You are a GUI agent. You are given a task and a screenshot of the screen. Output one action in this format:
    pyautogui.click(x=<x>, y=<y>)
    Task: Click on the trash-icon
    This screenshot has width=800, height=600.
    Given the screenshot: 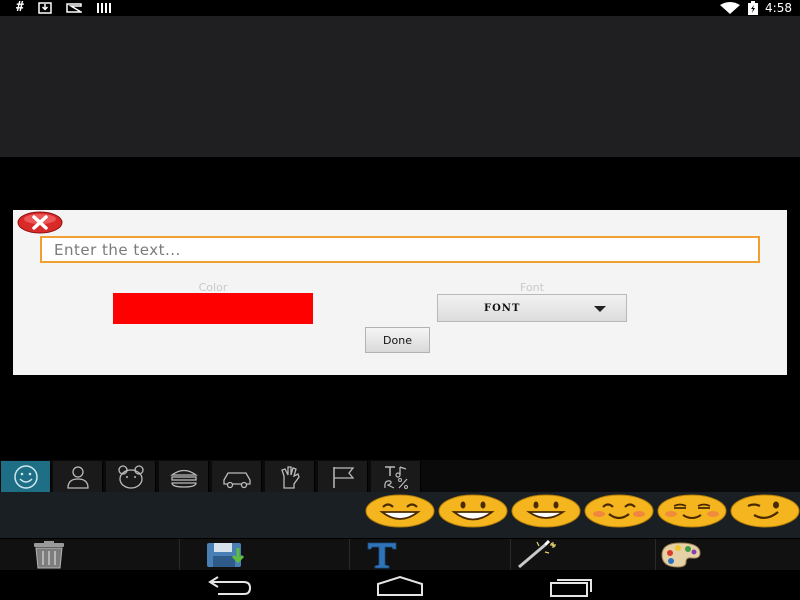 What is the action you would take?
    pyautogui.click(x=49, y=554)
    